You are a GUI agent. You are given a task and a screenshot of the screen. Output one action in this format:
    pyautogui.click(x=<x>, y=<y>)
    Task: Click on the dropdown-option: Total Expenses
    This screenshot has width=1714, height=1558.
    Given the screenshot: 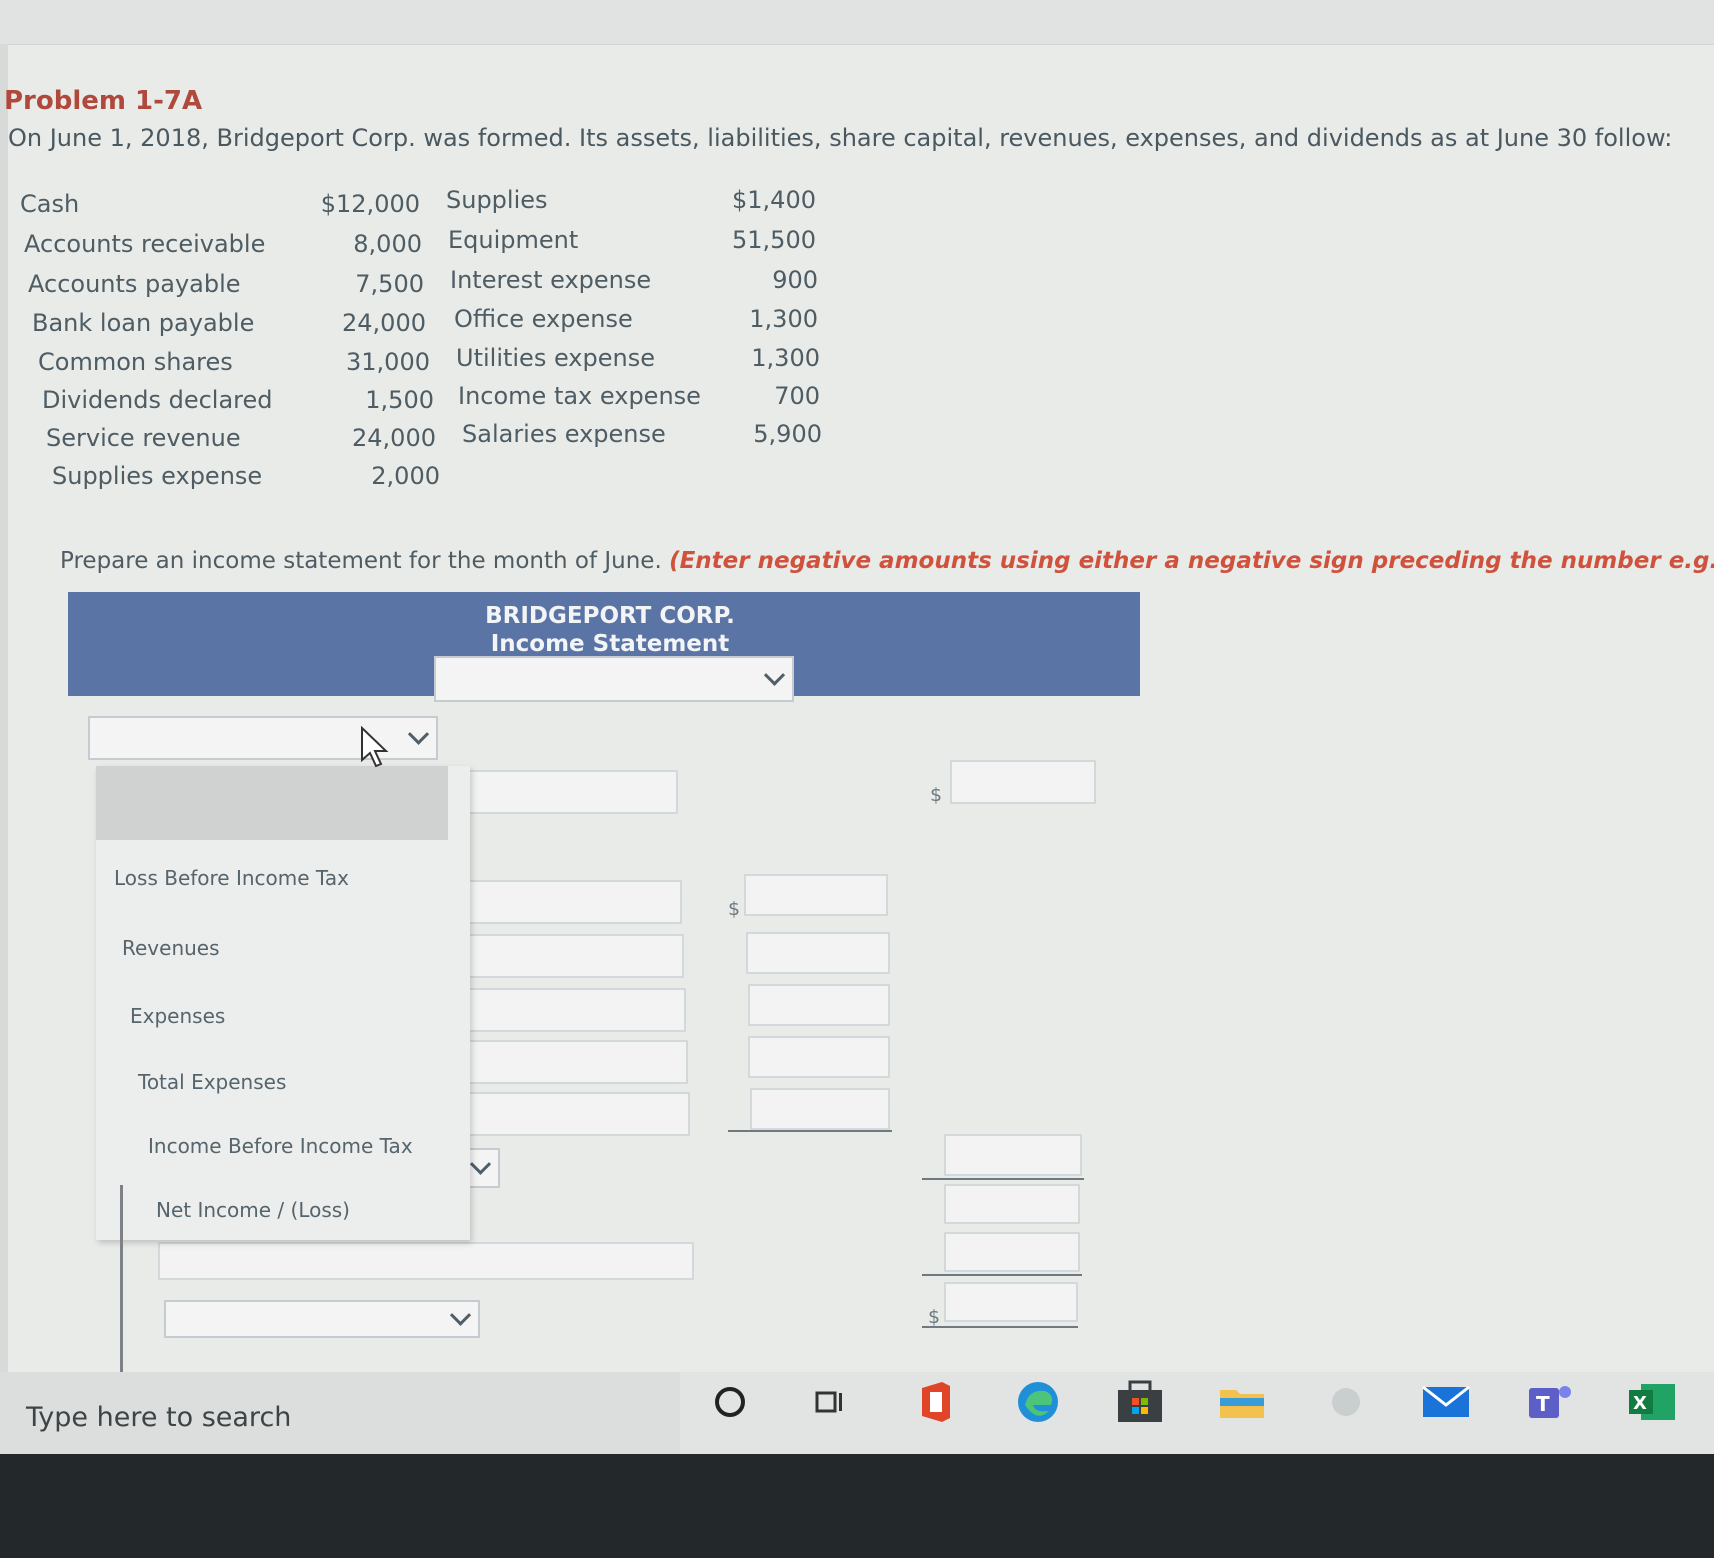 What is the action you would take?
    pyautogui.click(x=212, y=1082)
    